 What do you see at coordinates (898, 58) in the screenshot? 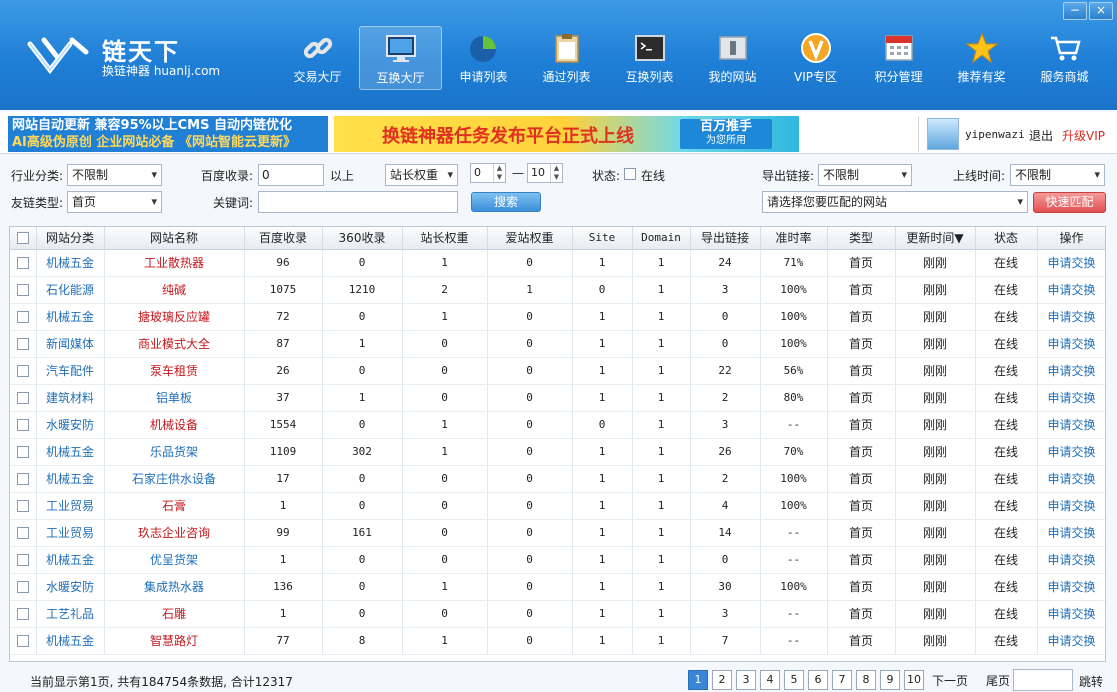
I see `nav-points: 积分管理` at bounding box center [898, 58].